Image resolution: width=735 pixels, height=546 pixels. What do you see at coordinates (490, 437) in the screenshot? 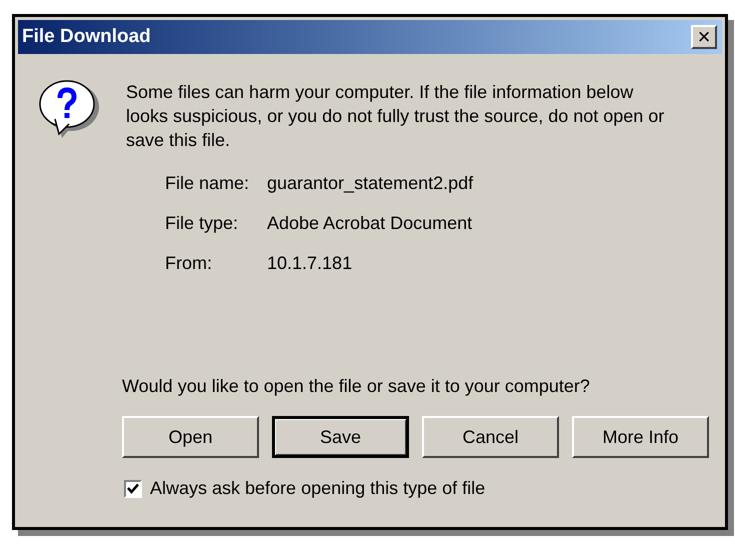
I see `dialog-button: Cancel` at bounding box center [490, 437].